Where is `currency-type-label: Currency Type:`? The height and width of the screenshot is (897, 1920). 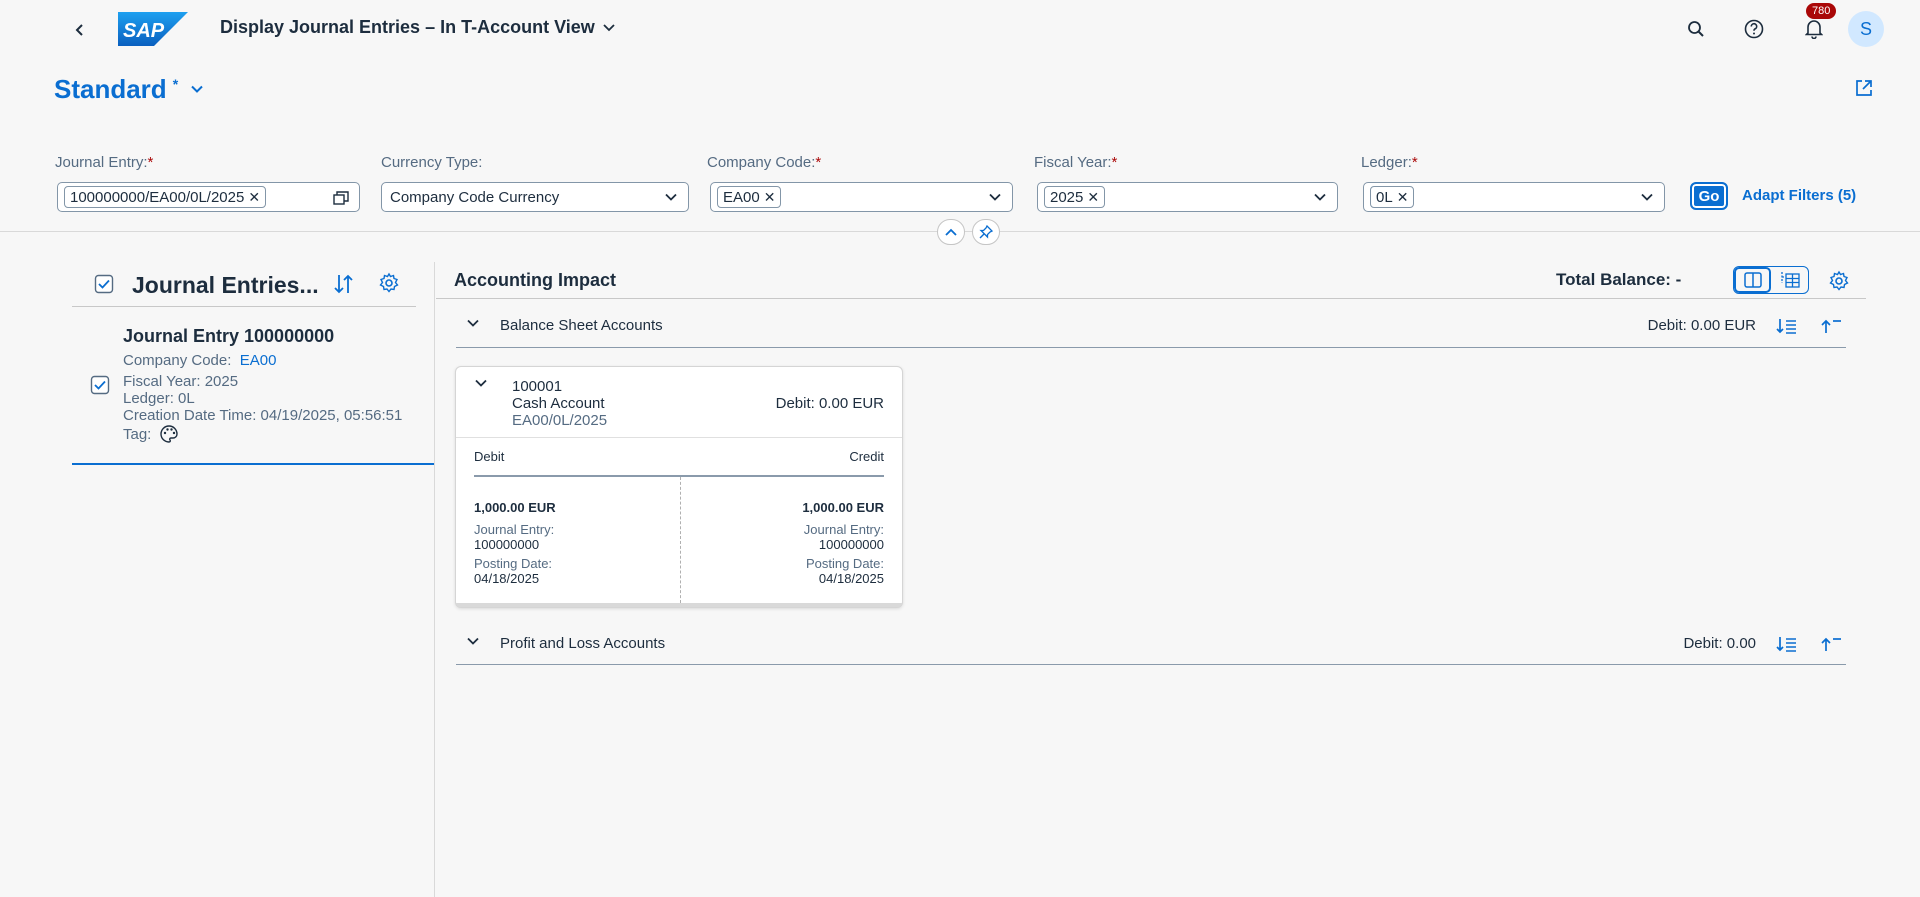
currency-type-label: Currency Type: is located at coordinates (432, 162).